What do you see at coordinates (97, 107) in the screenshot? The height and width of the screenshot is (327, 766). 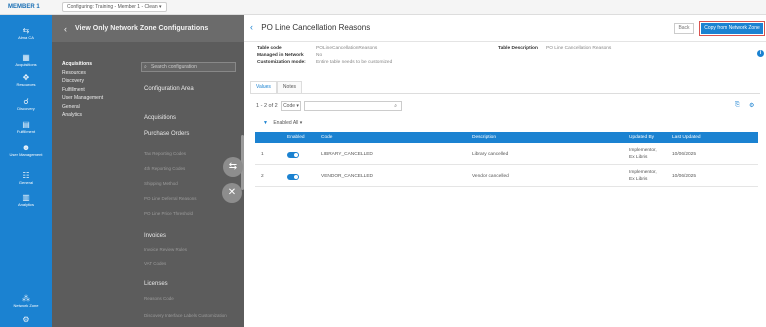 I see `category-general: General` at bounding box center [97, 107].